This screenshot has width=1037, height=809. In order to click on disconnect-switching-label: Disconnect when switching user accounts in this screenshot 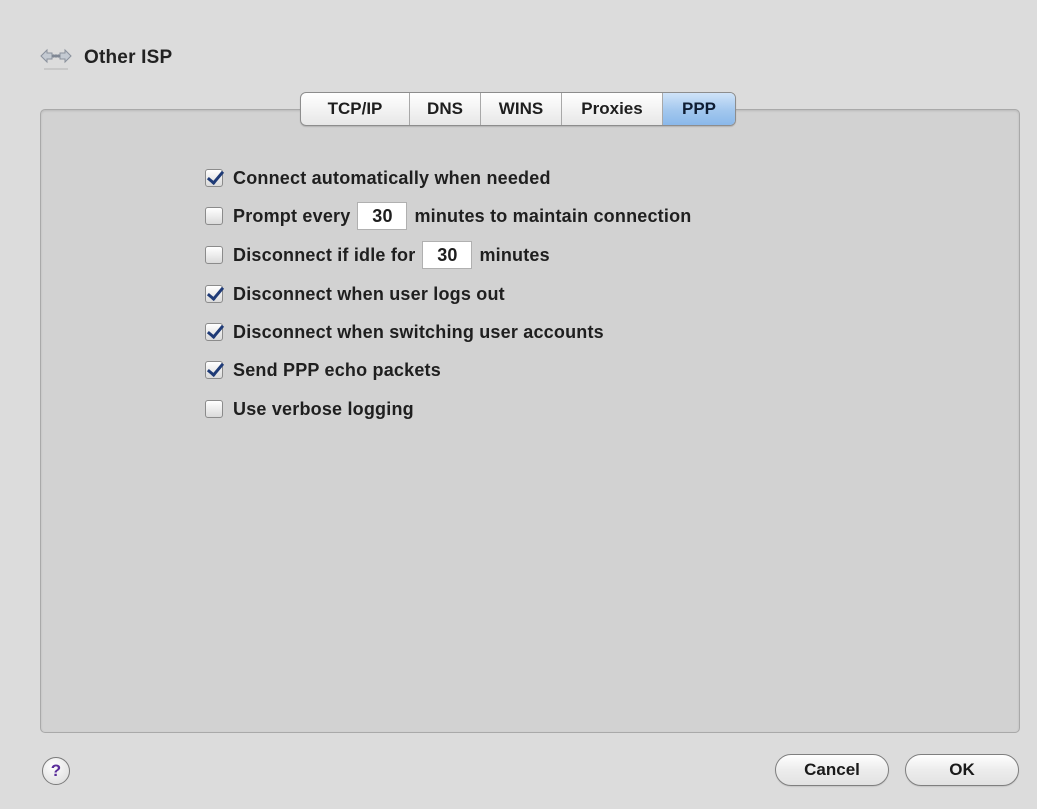, I will do `click(418, 331)`.